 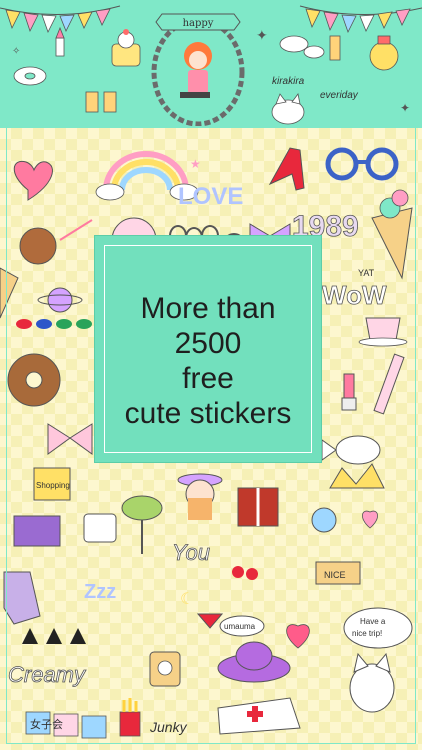 I want to click on fish-sticker, so click(x=351, y=450).